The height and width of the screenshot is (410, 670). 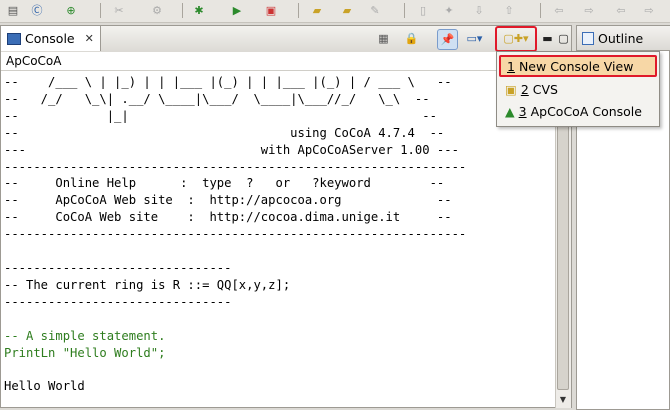 I want to click on console-line: PrintLn "Hello World";, so click(x=85, y=352).